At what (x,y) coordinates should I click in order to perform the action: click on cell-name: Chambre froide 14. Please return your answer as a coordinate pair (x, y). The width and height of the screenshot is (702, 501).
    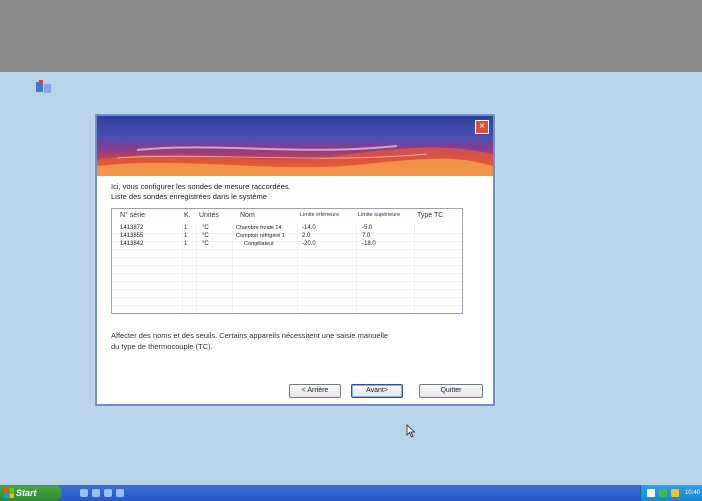
    Looking at the image, I should click on (259, 228).